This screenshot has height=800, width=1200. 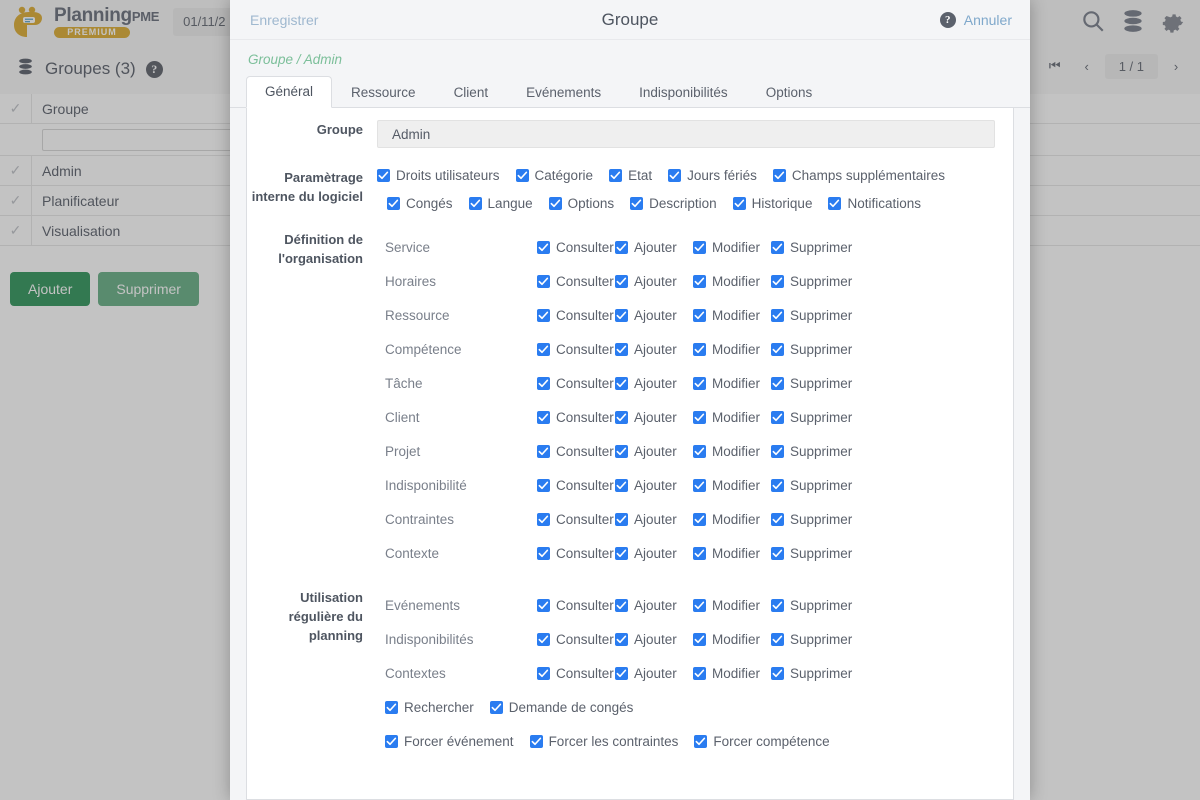 I want to click on checkbox-item: Droits utilisateurs, so click(x=438, y=175).